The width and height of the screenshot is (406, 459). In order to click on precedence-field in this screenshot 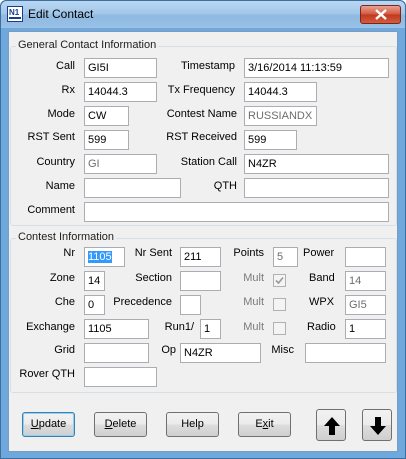, I will do `click(190, 305)`.